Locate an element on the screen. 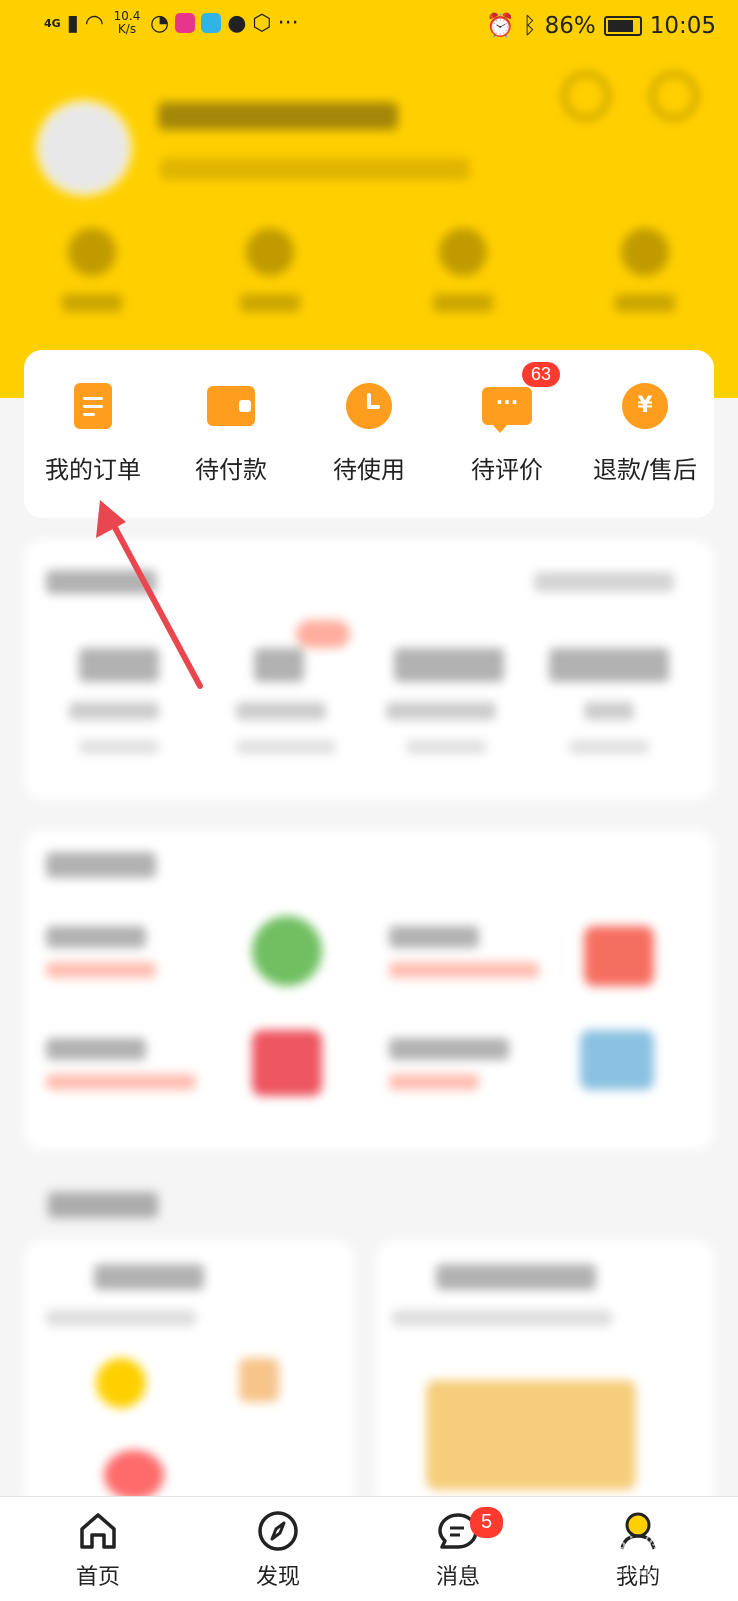  nav-label: 发现 is located at coordinates (277, 1577).